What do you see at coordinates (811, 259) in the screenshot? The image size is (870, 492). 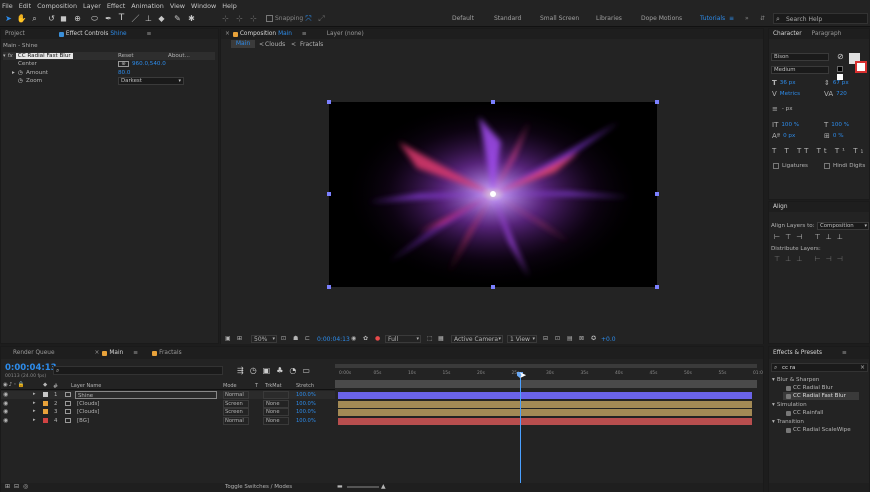 I see `distribute-buttons-row: ⊤⊥⊥ ⊢⊣⊣` at bounding box center [811, 259].